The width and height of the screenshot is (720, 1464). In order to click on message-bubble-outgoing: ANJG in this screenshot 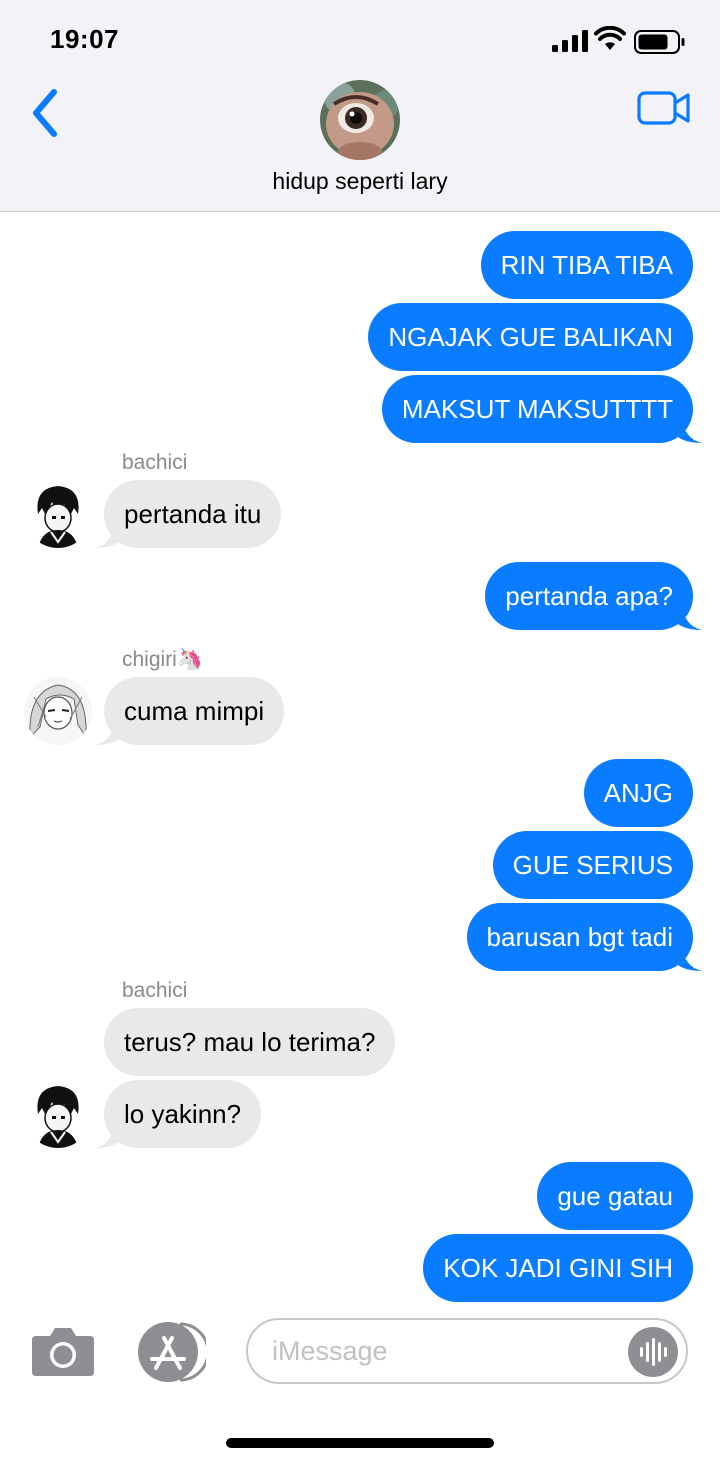, I will do `click(638, 793)`.